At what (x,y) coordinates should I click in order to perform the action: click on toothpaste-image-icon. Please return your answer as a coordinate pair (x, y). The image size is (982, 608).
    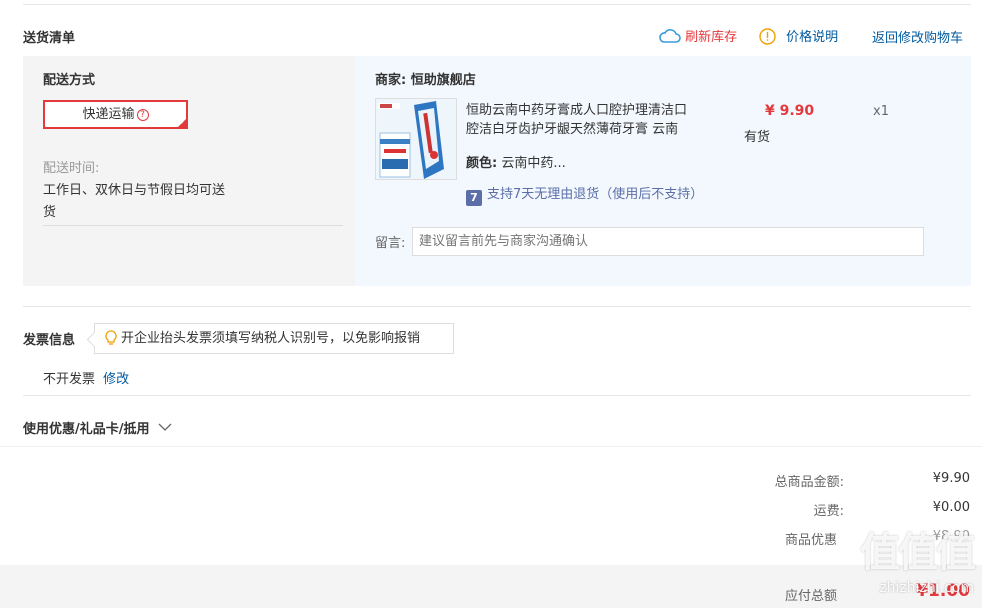
    Looking at the image, I should click on (416, 139).